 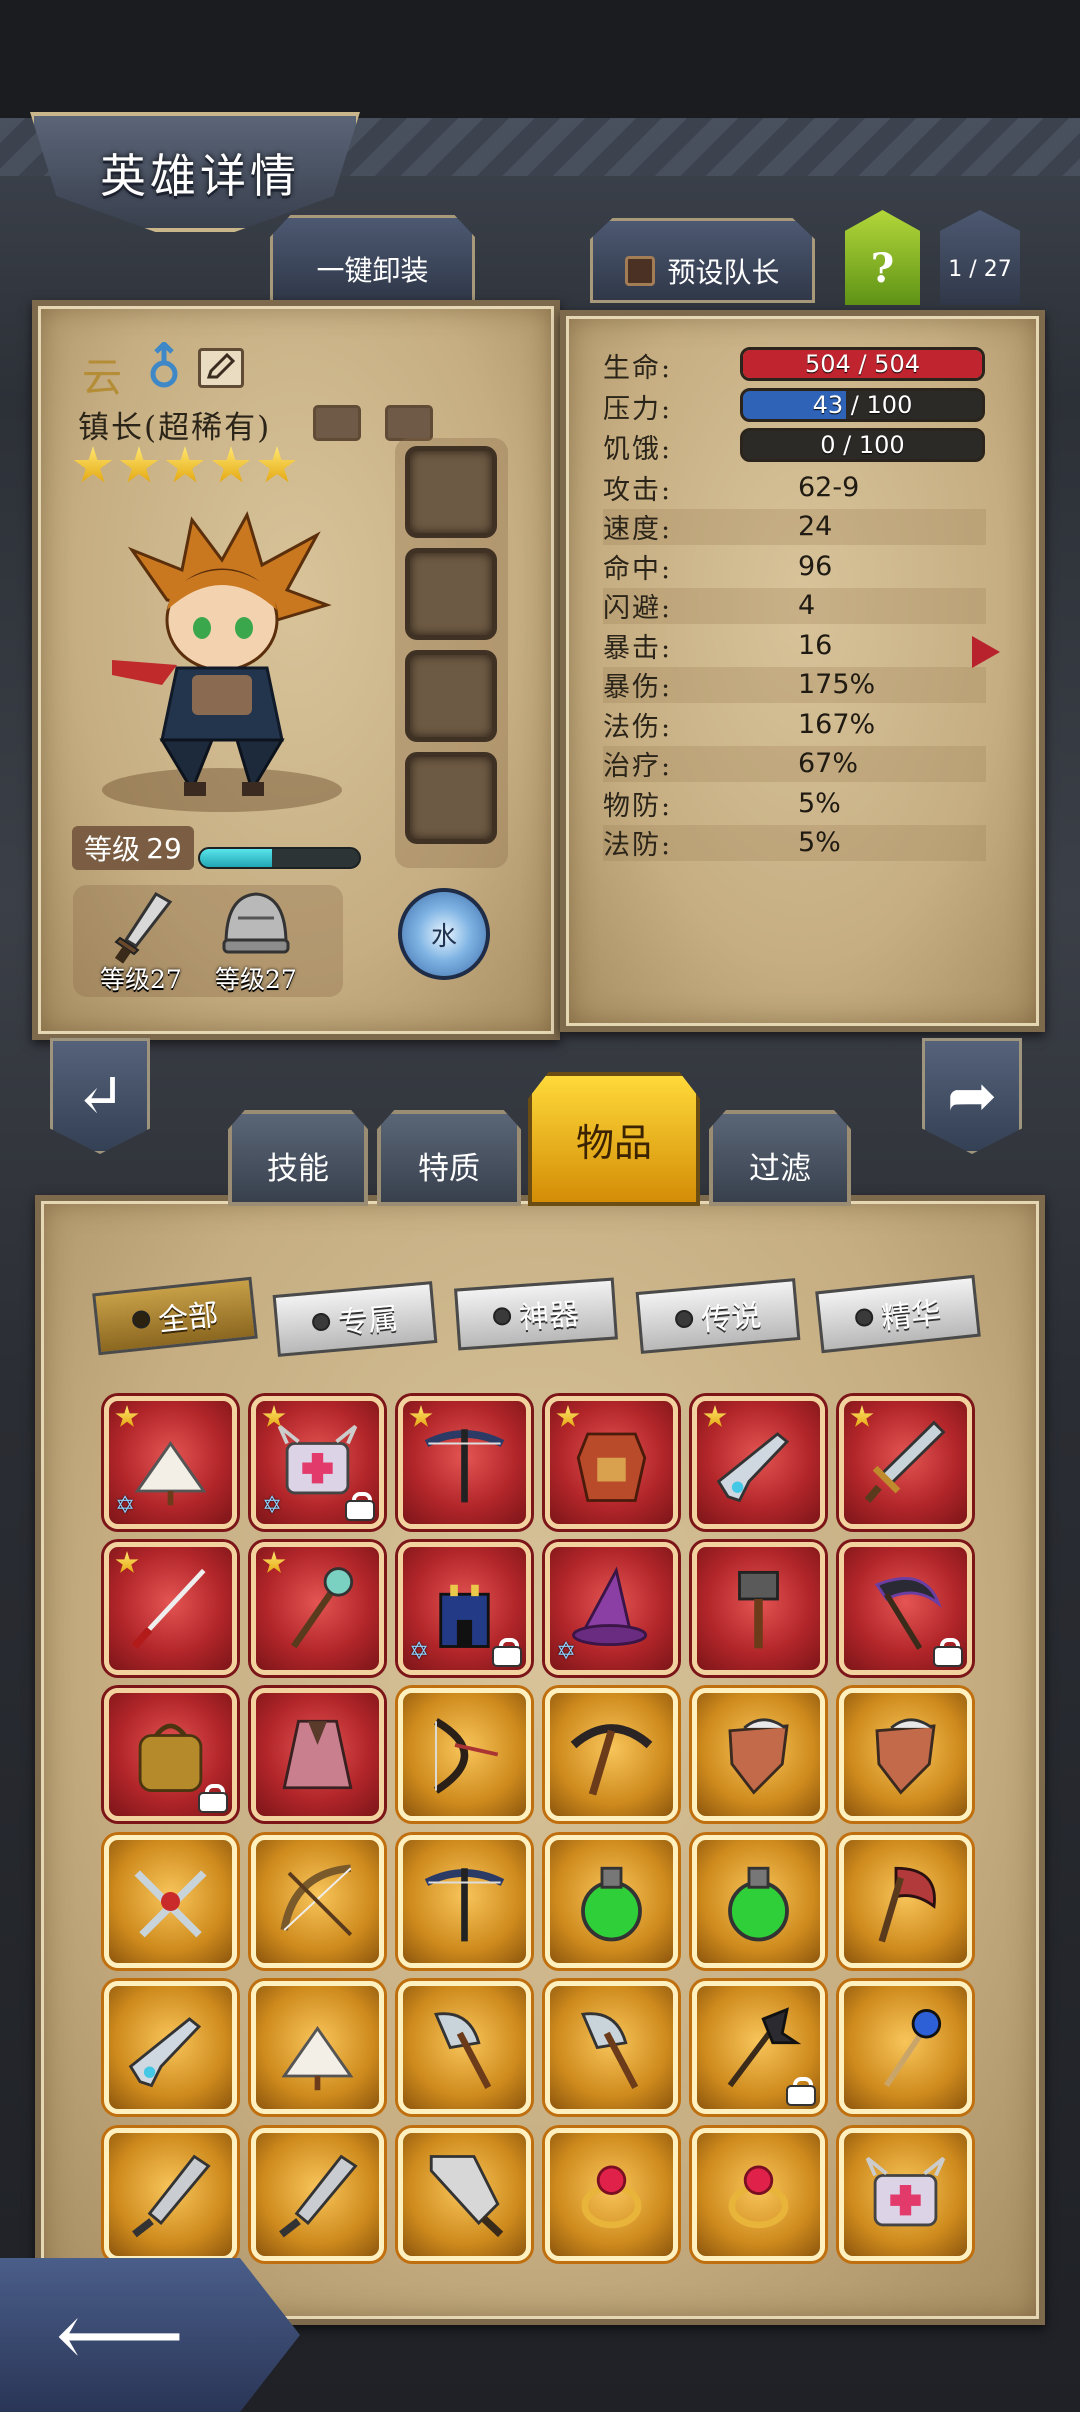 I want to click on preset-leader-toggle: 预设队长, so click(x=702, y=260).